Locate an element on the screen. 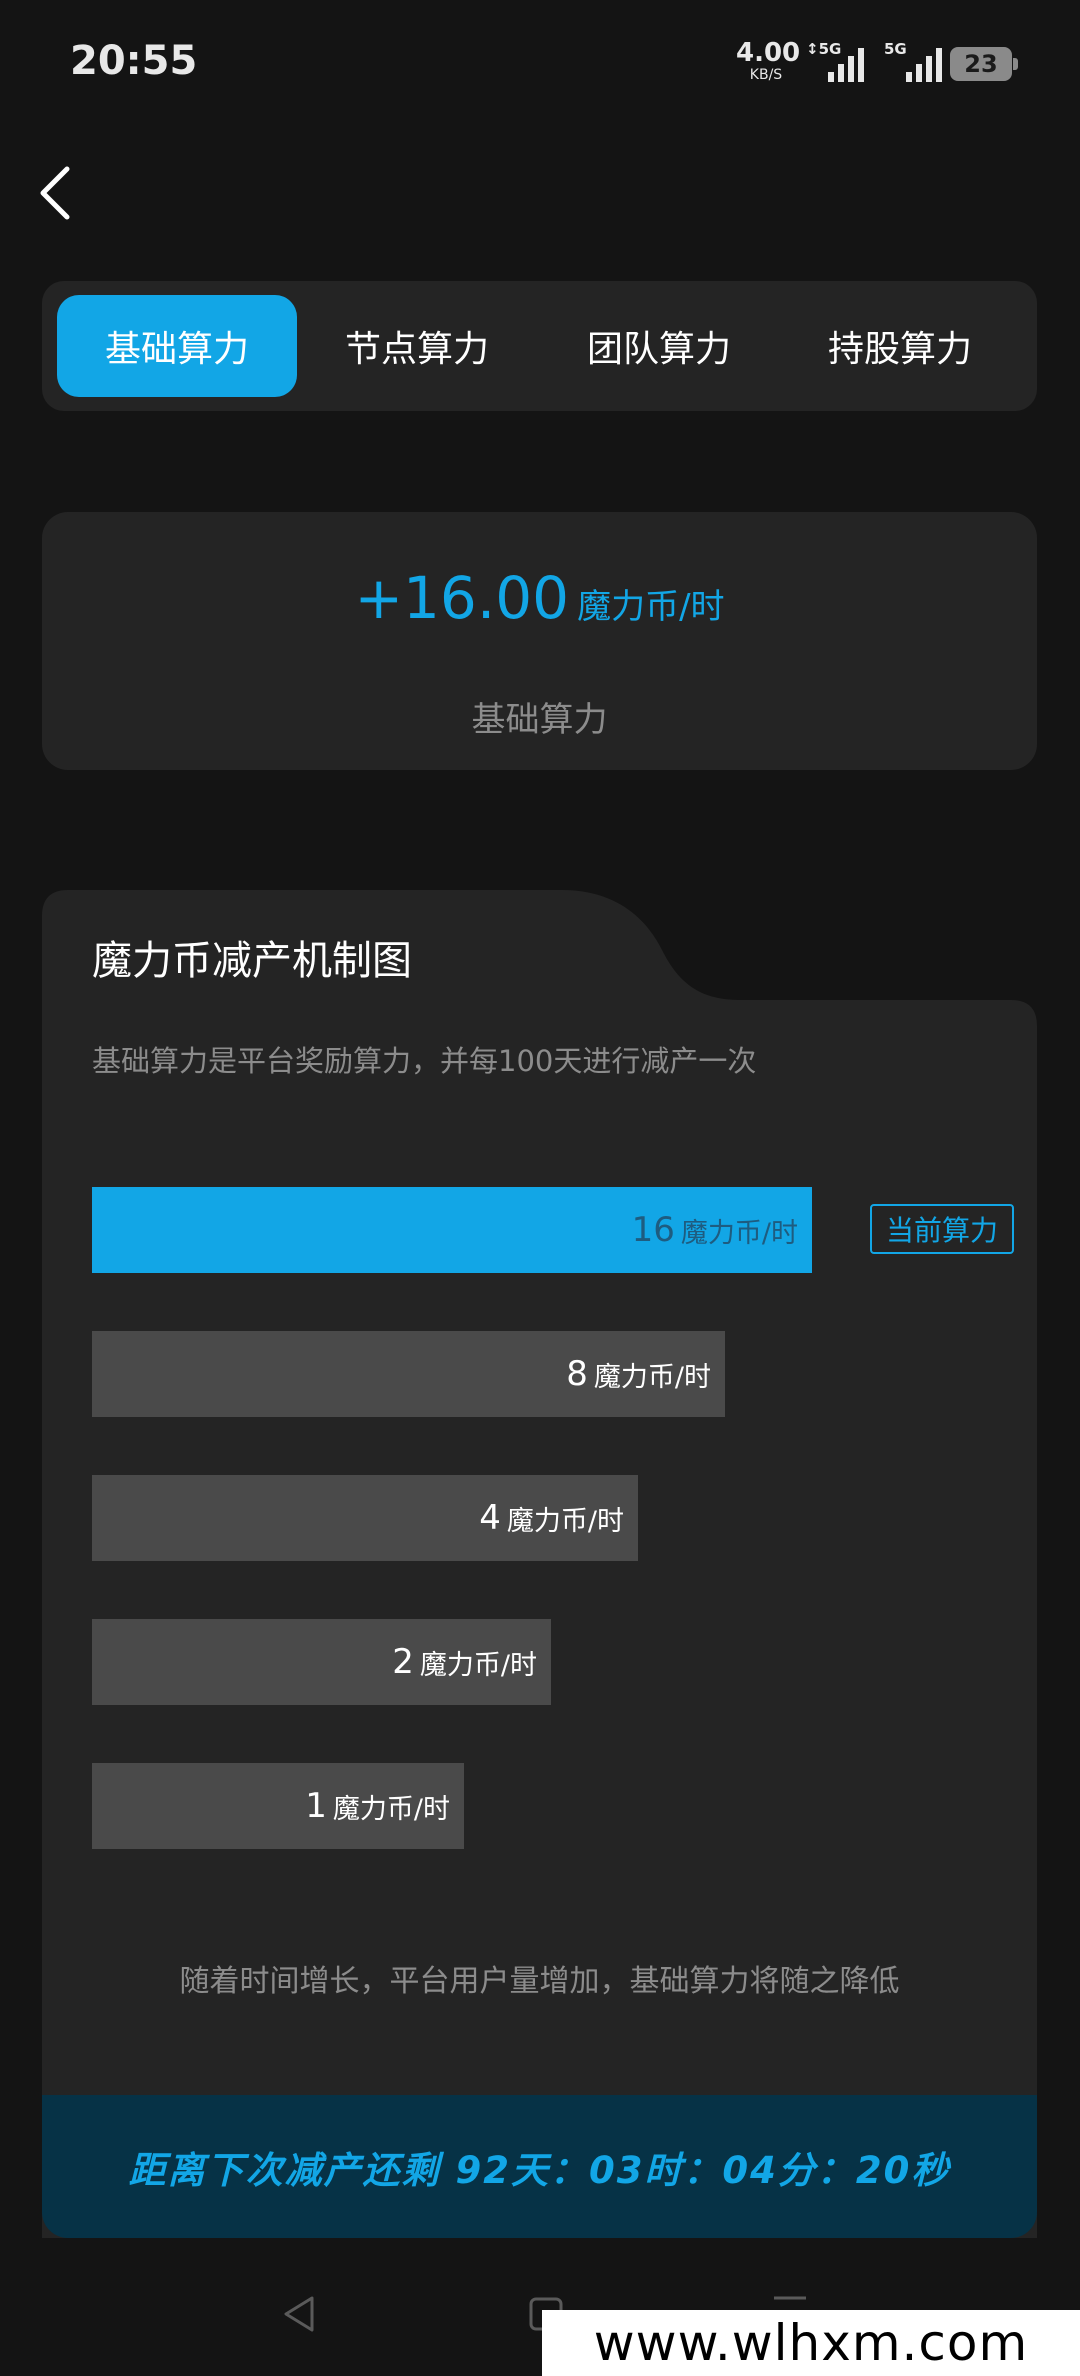  chevron-left-icon is located at coordinates (55, 193).